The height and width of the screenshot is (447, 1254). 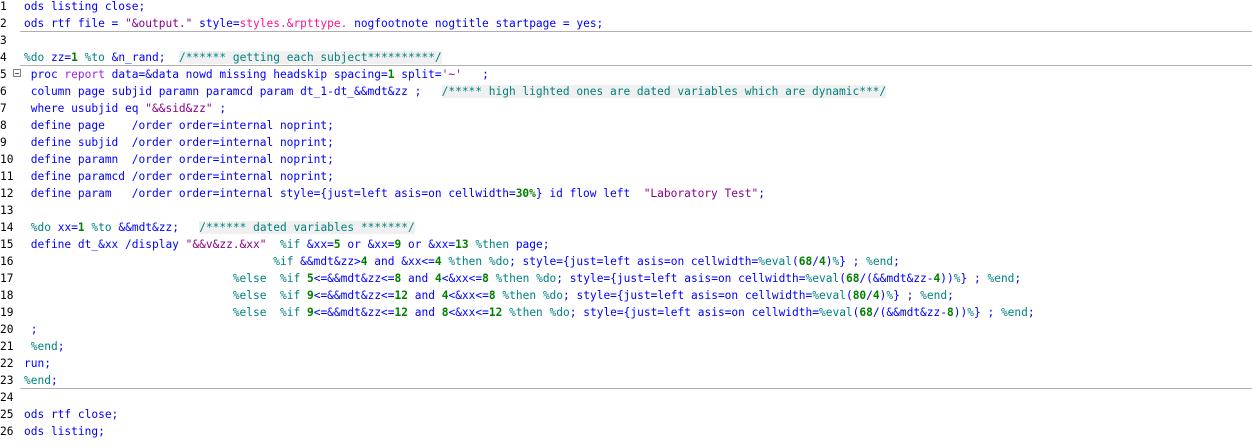 I want to click on code-token: /, so click(x=815, y=261).